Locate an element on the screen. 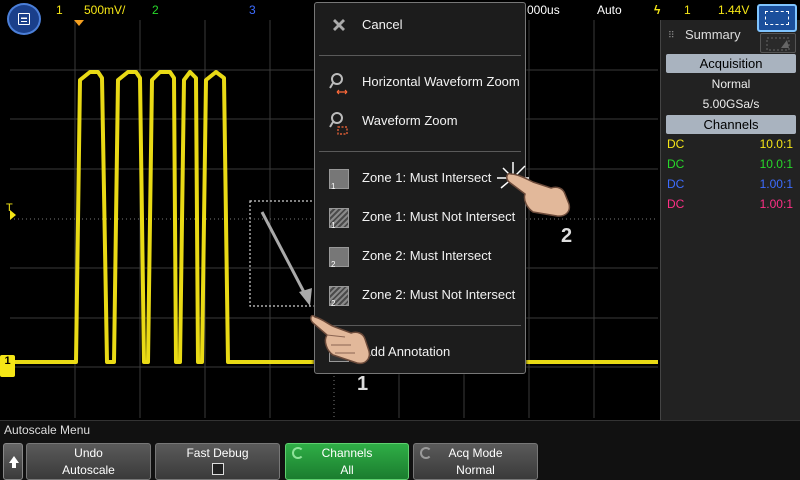  menu-icon is located at coordinates (24, 19).